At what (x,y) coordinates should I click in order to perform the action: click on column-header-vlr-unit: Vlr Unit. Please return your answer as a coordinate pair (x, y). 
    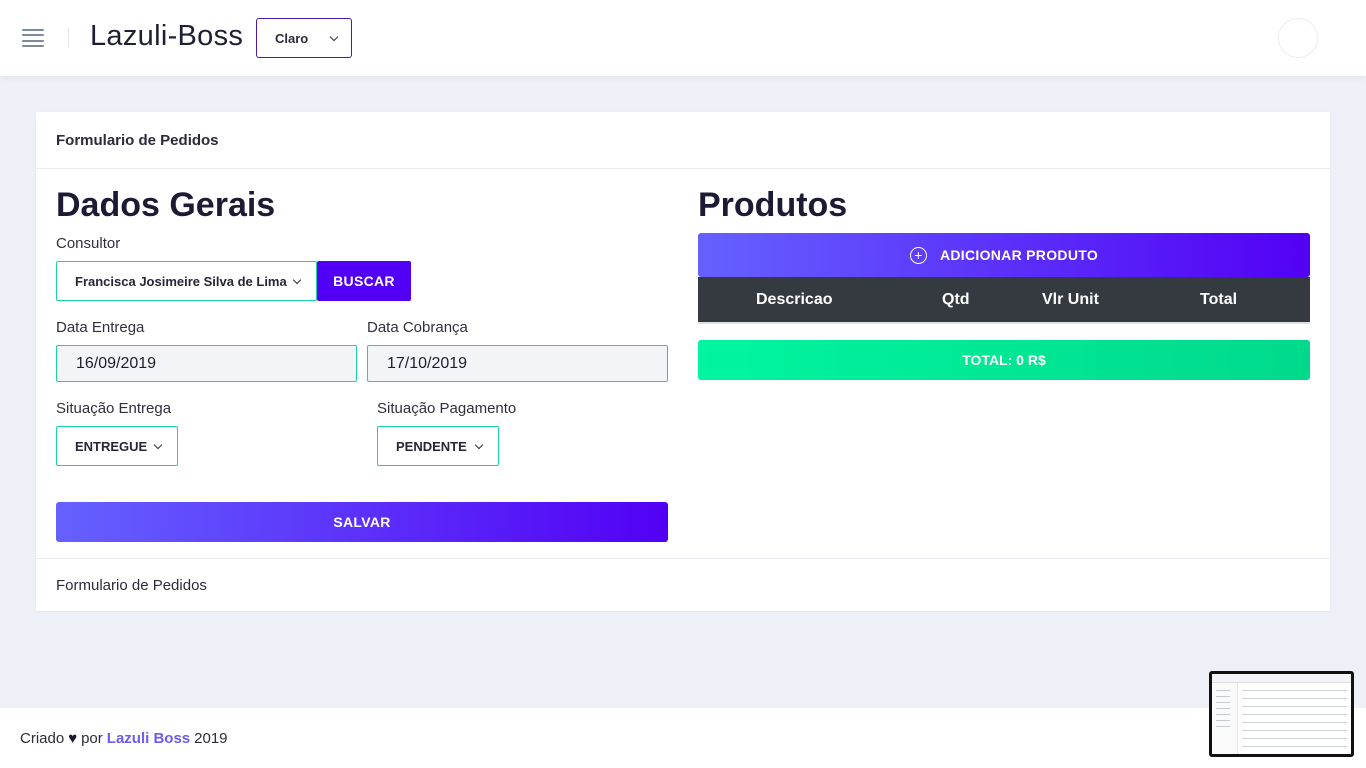
    Looking at the image, I should click on (1070, 299).